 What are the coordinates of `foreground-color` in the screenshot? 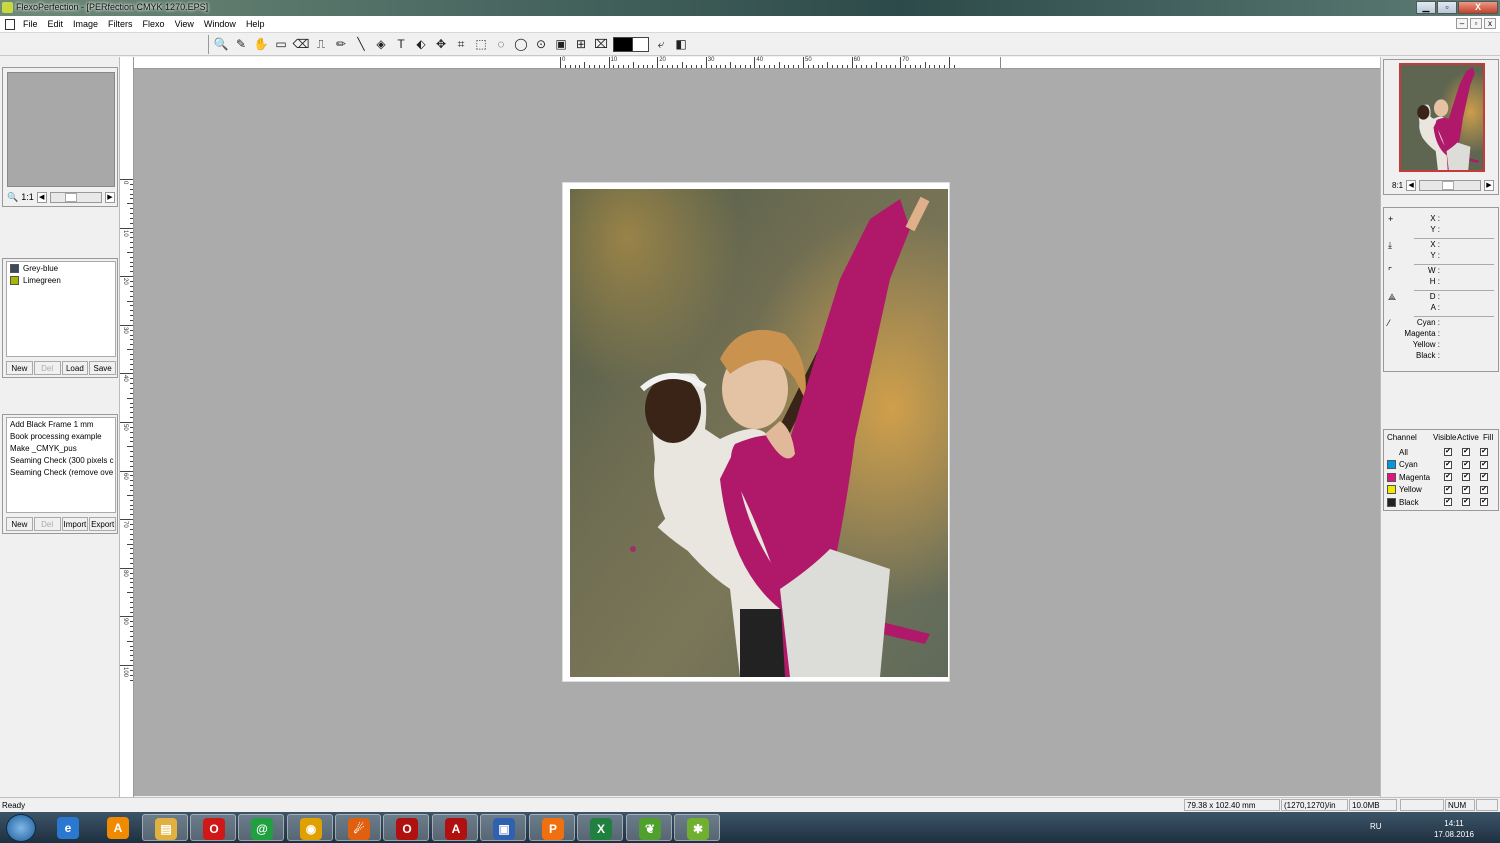 It's located at (623, 44).